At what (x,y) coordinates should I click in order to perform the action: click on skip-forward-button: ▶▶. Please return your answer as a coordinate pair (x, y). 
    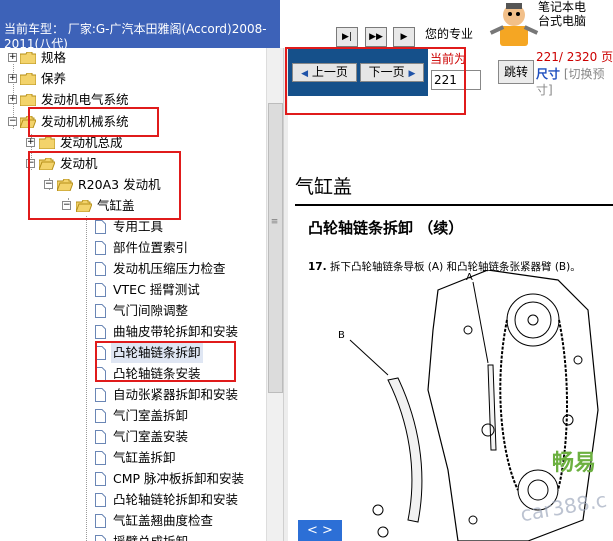
    Looking at the image, I should click on (376, 37).